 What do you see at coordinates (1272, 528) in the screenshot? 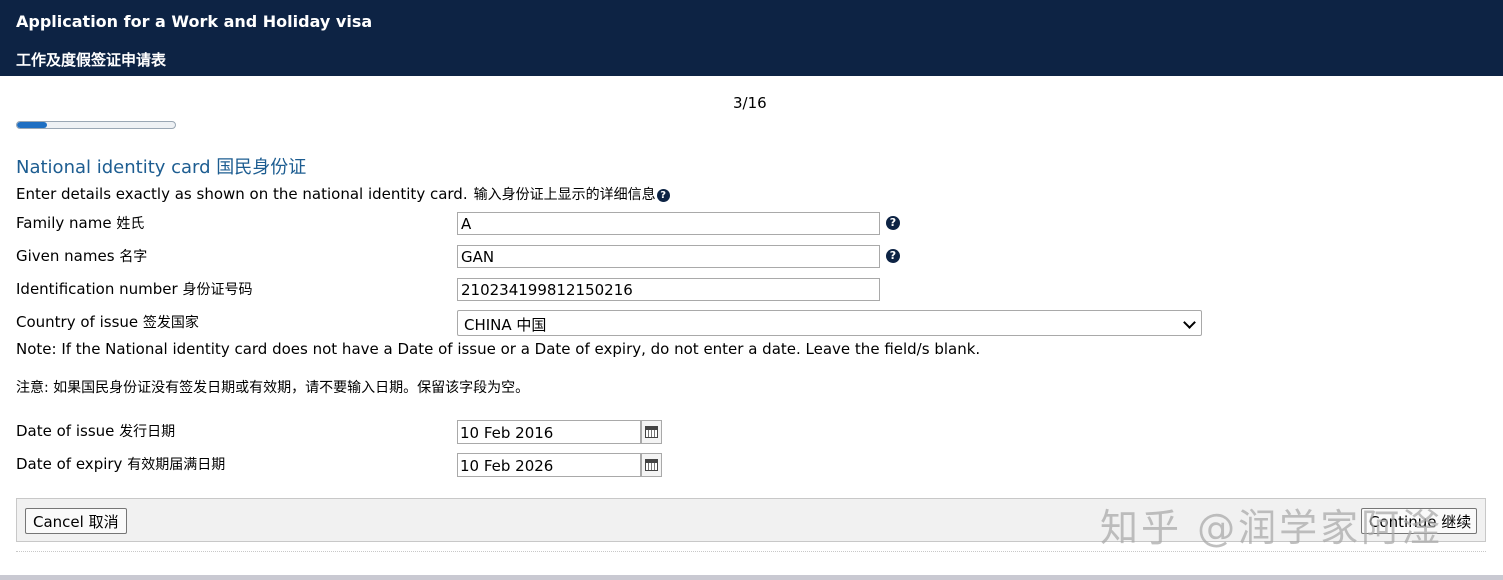
I see `watermark: 知乎 @润学家阿滏` at bounding box center [1272, 528].